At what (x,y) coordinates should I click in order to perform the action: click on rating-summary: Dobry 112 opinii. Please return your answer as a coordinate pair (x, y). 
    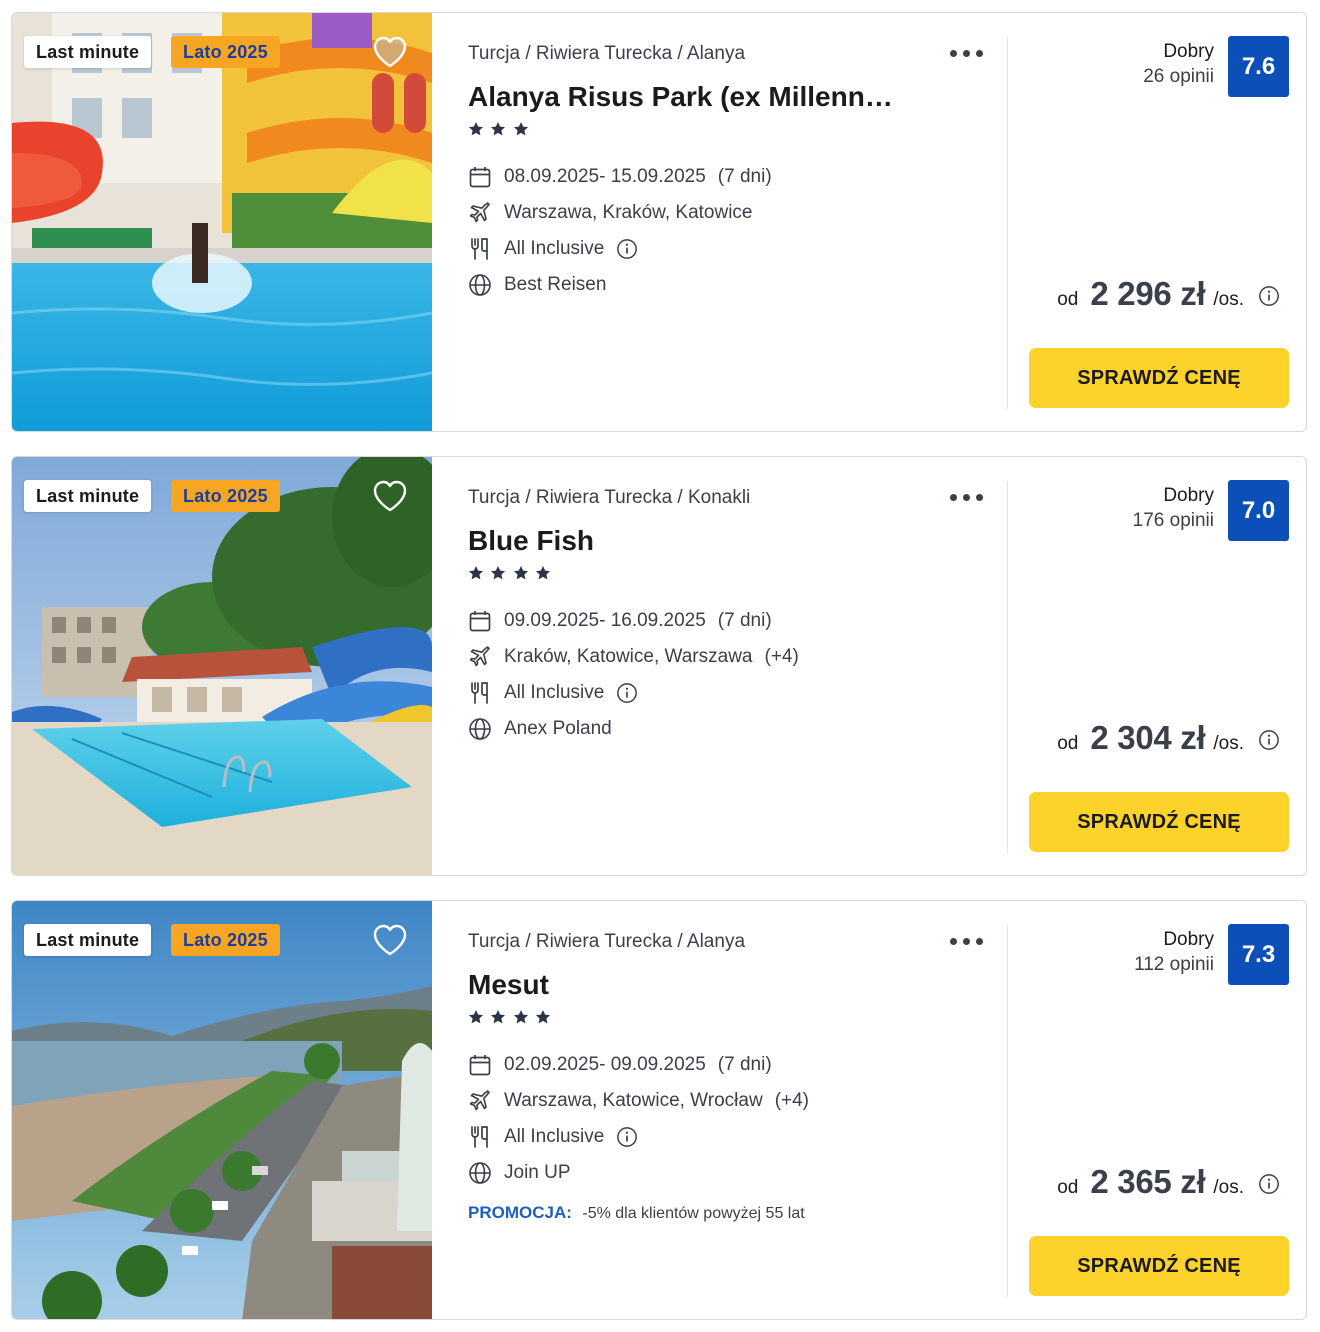
    Looking at the image, I should click on (1174, 952).